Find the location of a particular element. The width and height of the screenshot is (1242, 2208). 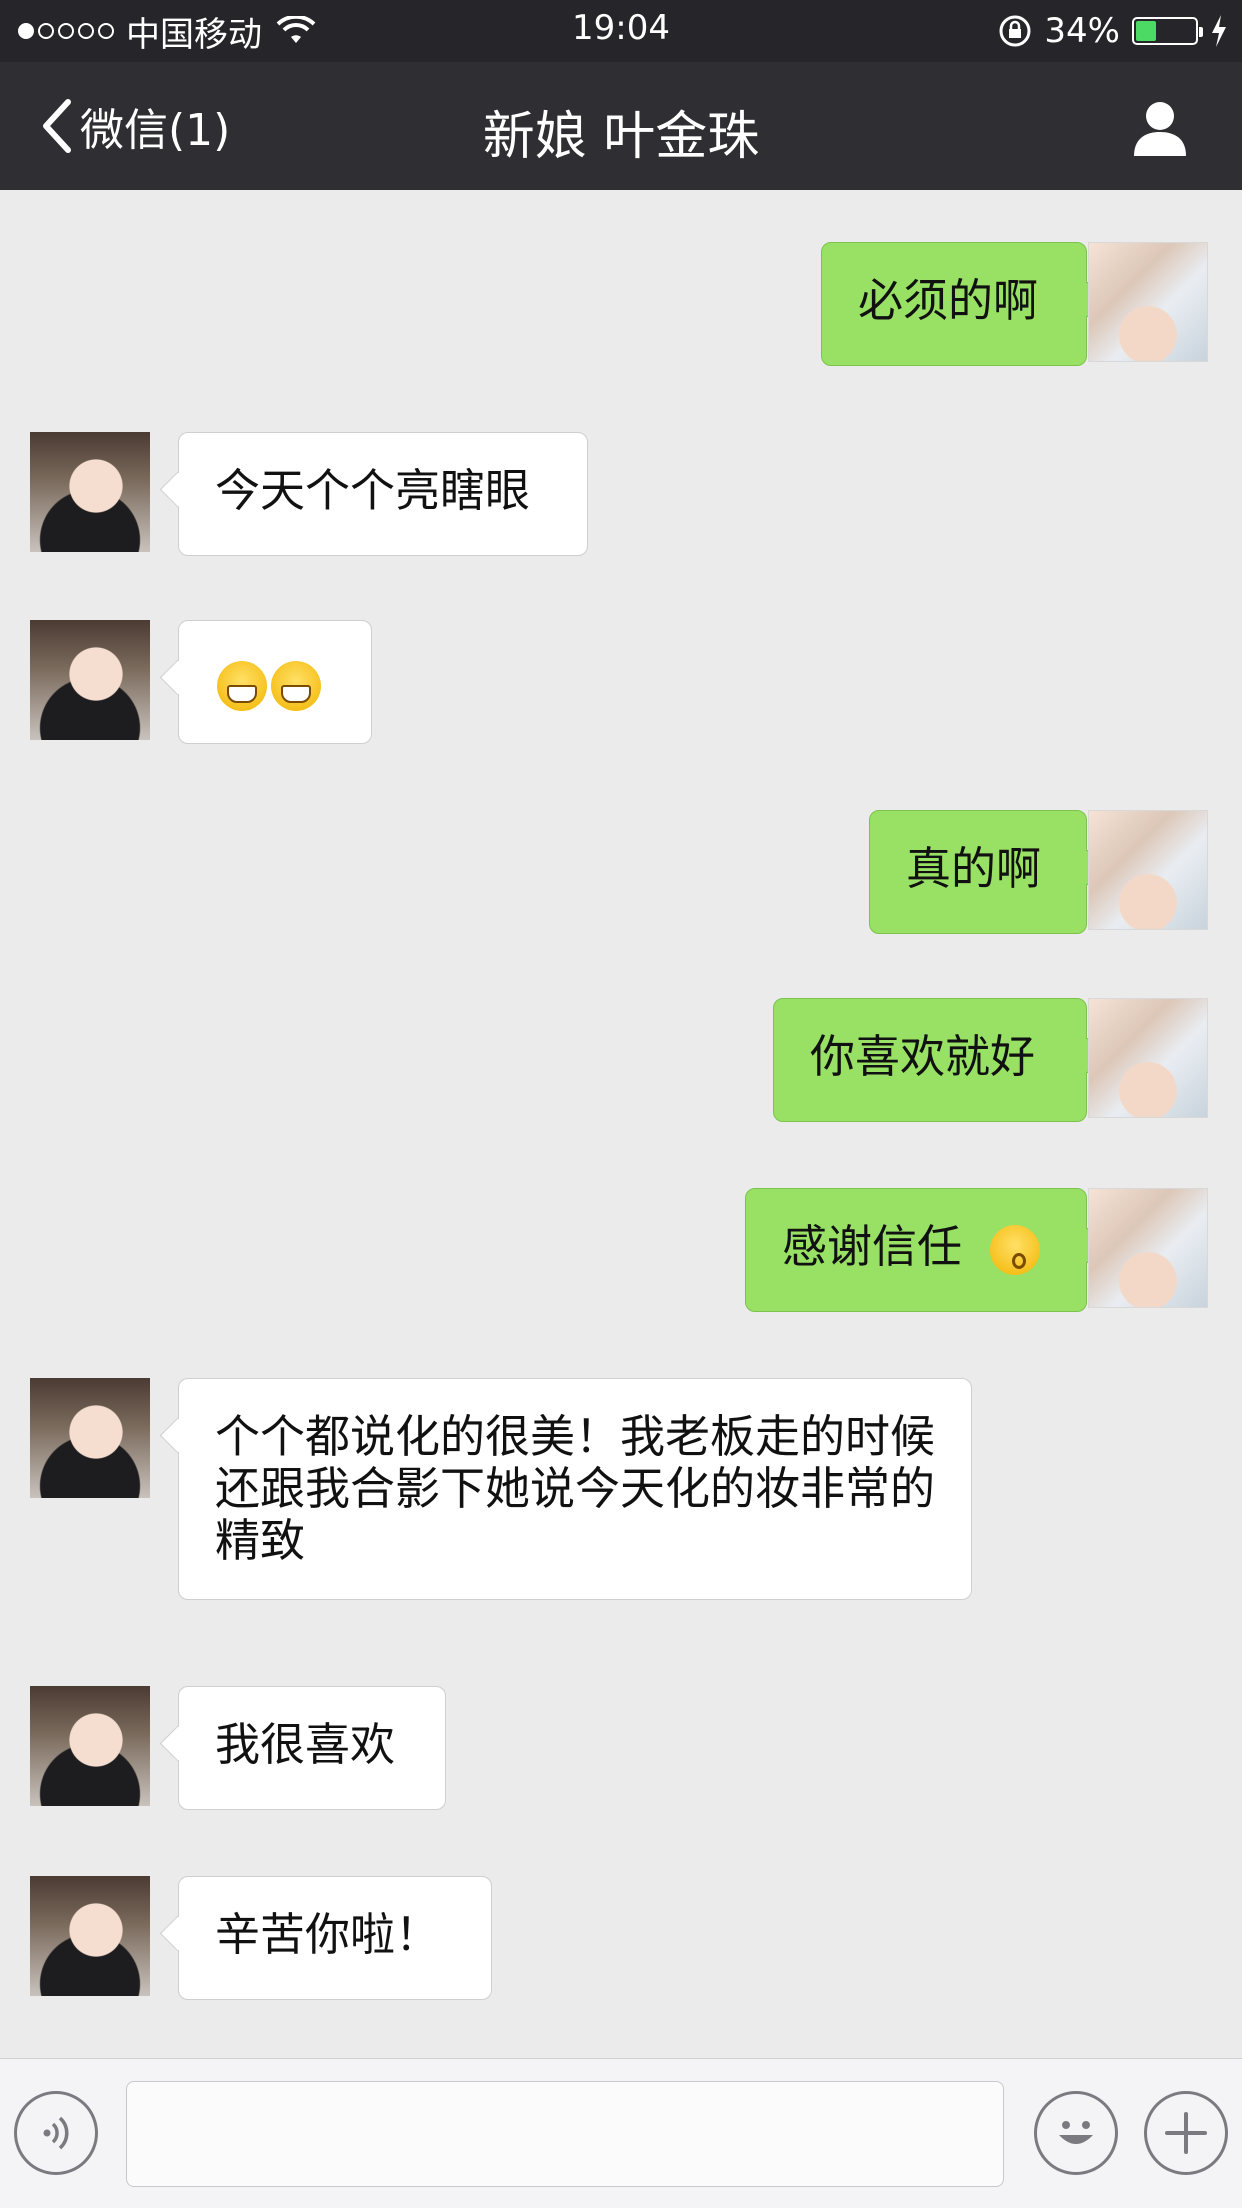

voice-icon is located at coordinates (56, 2133).